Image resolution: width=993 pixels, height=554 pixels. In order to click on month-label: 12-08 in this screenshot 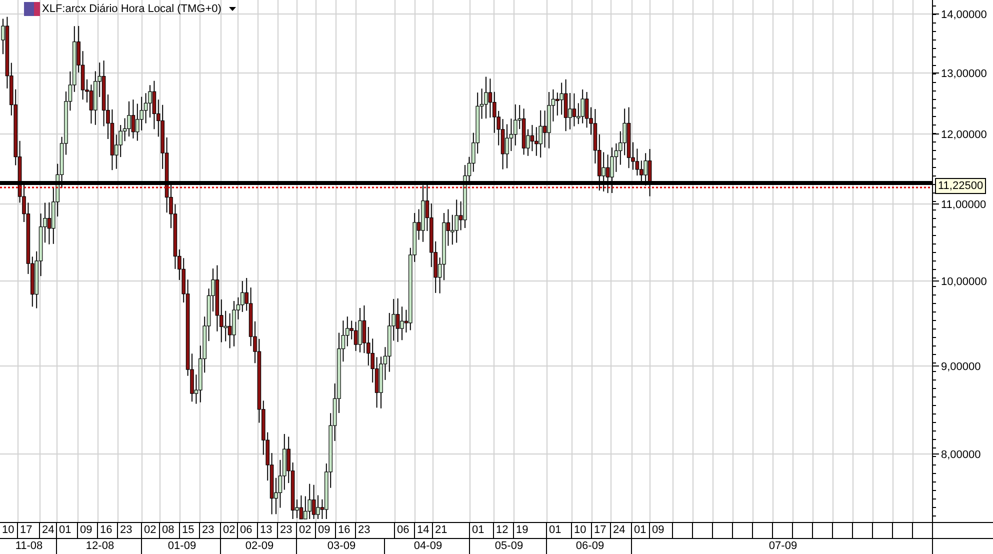, I will do `click(99, 546)`.